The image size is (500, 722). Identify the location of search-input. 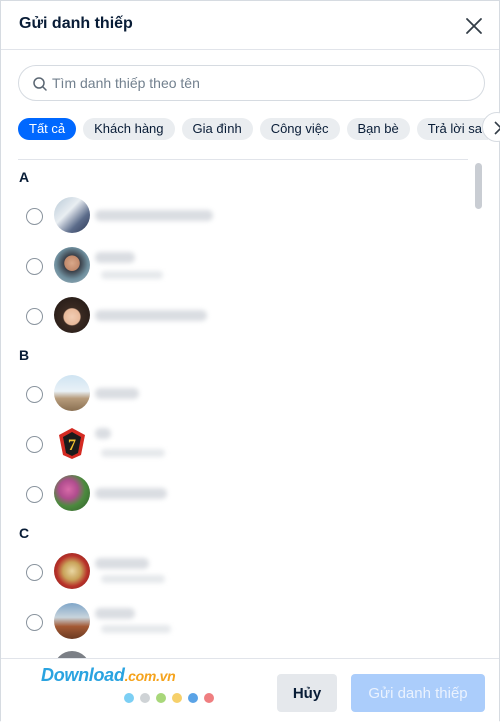
(262, 83).